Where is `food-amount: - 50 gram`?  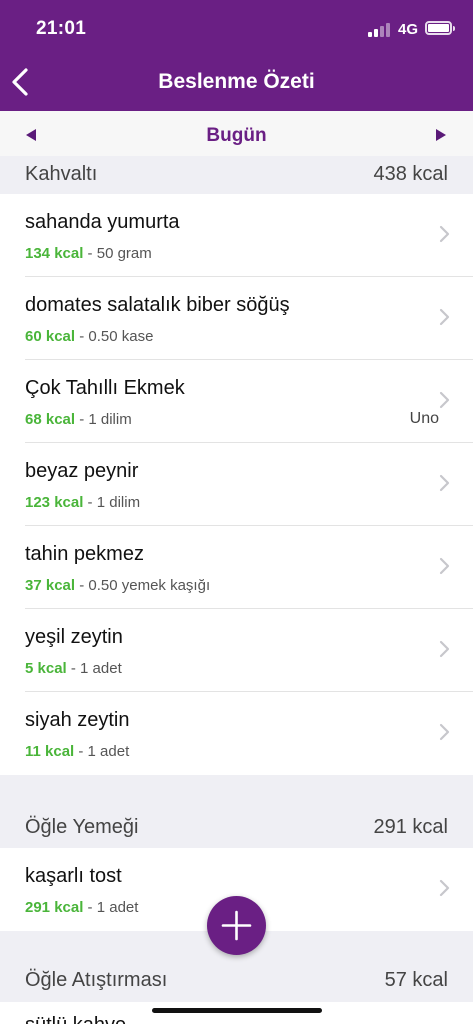 food-amount: - 50 gram is located at coordinates (117, 253).